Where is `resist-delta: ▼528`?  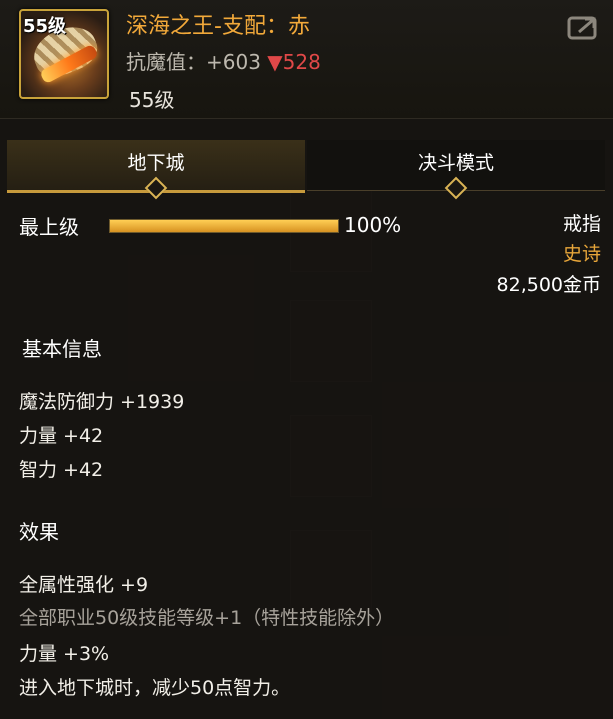 resist-delta: ▼528 is located at coordinates (294, 62).